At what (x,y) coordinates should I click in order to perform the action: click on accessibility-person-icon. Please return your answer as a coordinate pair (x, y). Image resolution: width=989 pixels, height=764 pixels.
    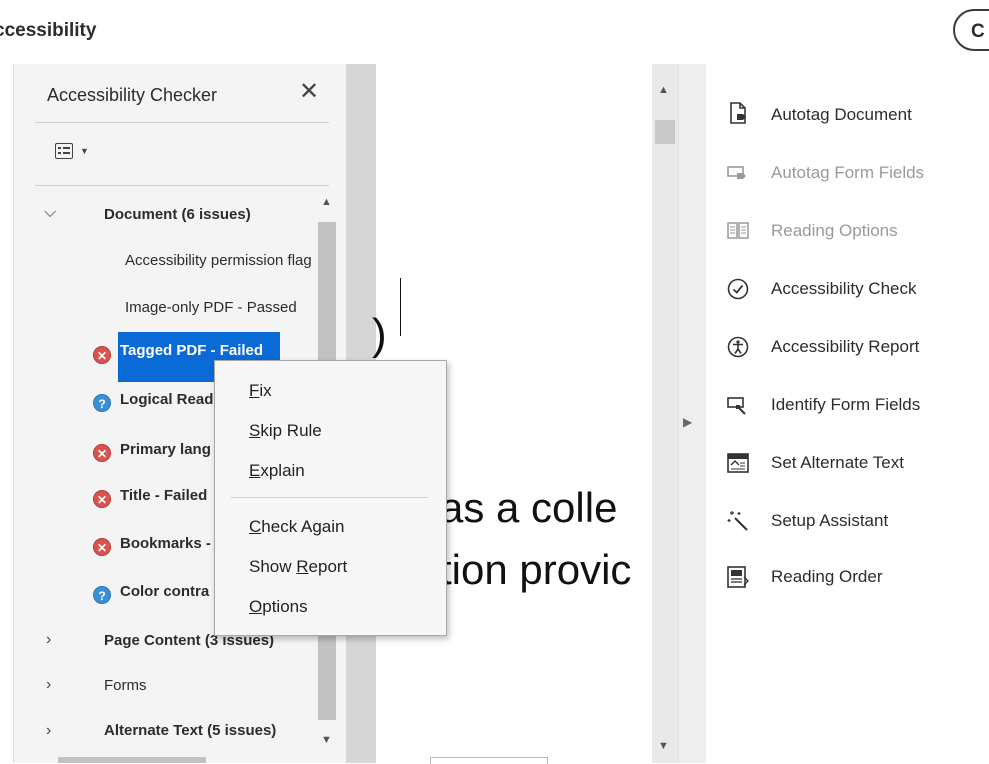
    Looking at the image, I should click on (738, 347).